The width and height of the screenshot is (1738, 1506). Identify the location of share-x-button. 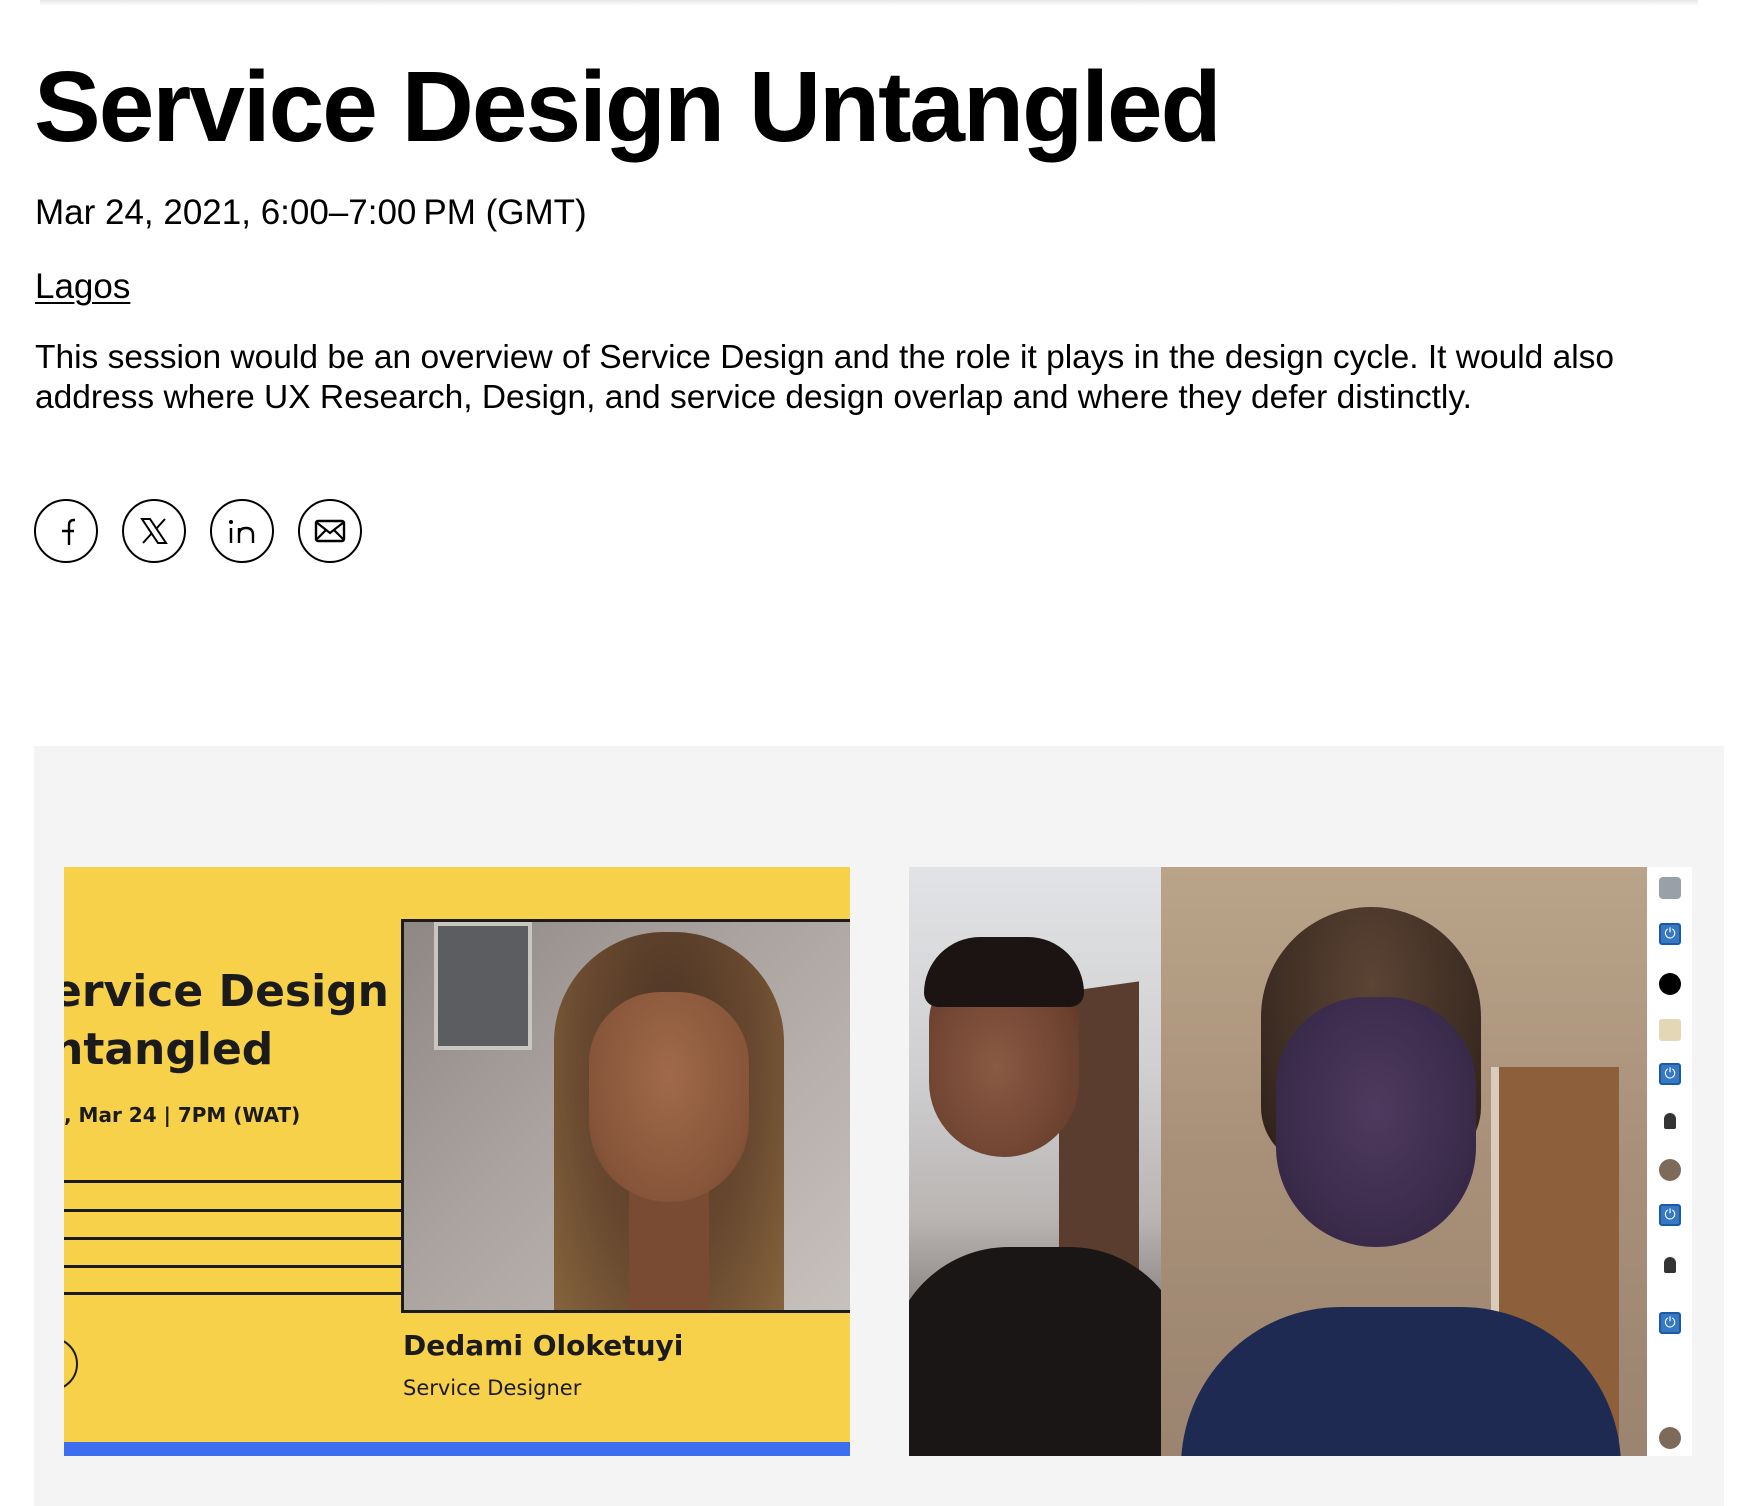
(154, 531).